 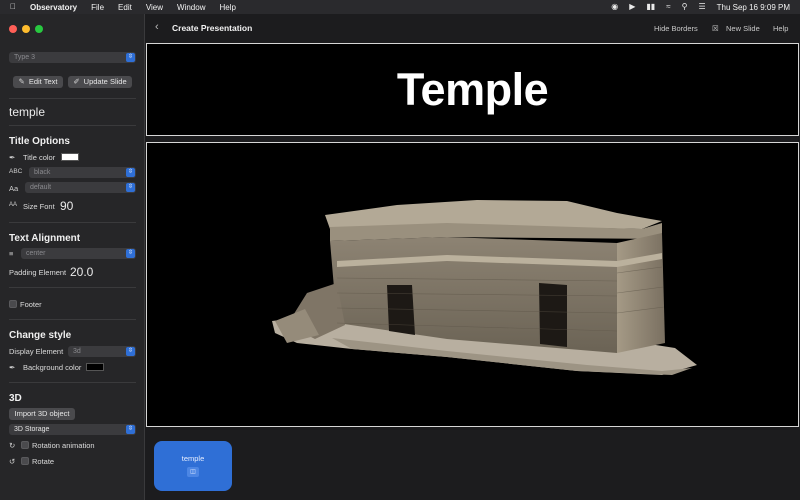 What do you see at coordinates (614, 7) in the screenshot?
I see `screen-share-icon: ◉` at bounding box center [614, 7].